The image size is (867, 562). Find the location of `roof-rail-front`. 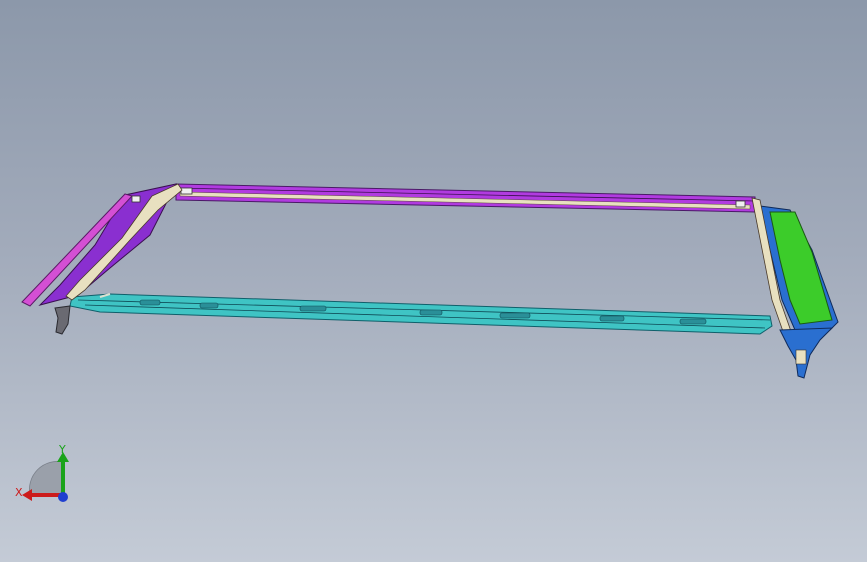

roof-rail-front is located at coordinates (465, 198).